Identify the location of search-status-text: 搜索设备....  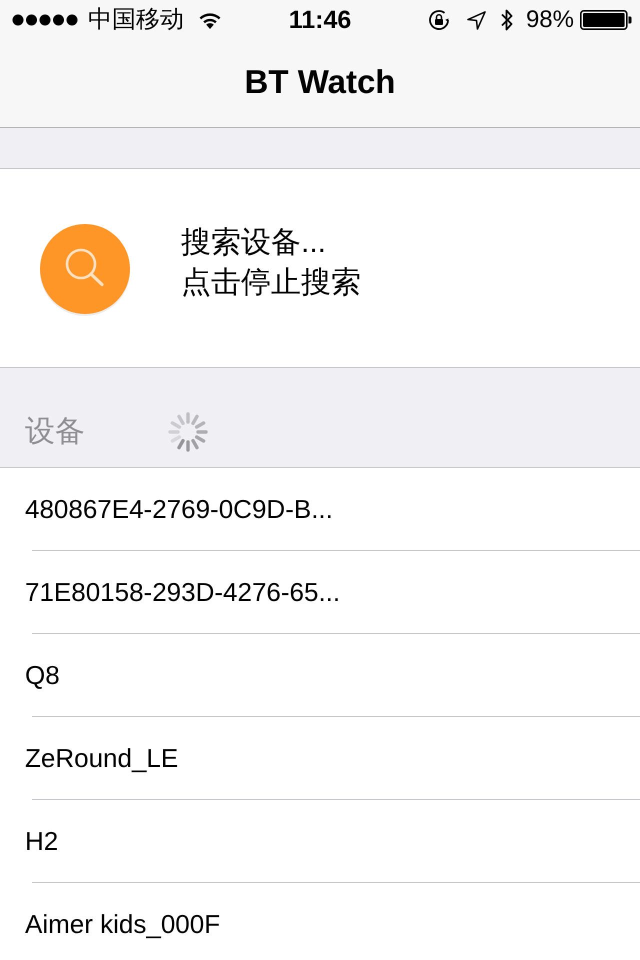
(254, 243).